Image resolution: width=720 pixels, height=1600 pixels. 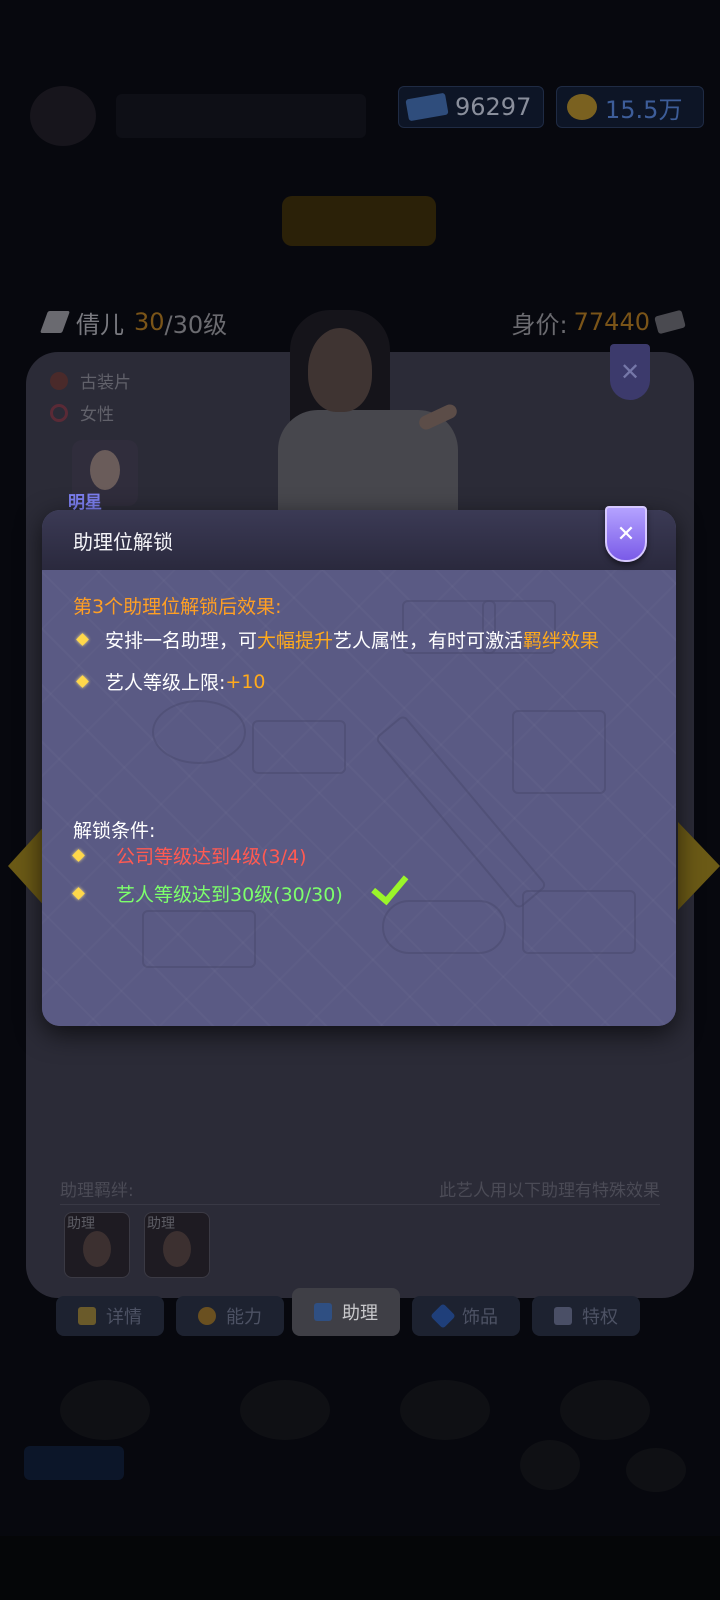 I want to click on dialog-header: 助理位解锁, so click(x=359, y=540).